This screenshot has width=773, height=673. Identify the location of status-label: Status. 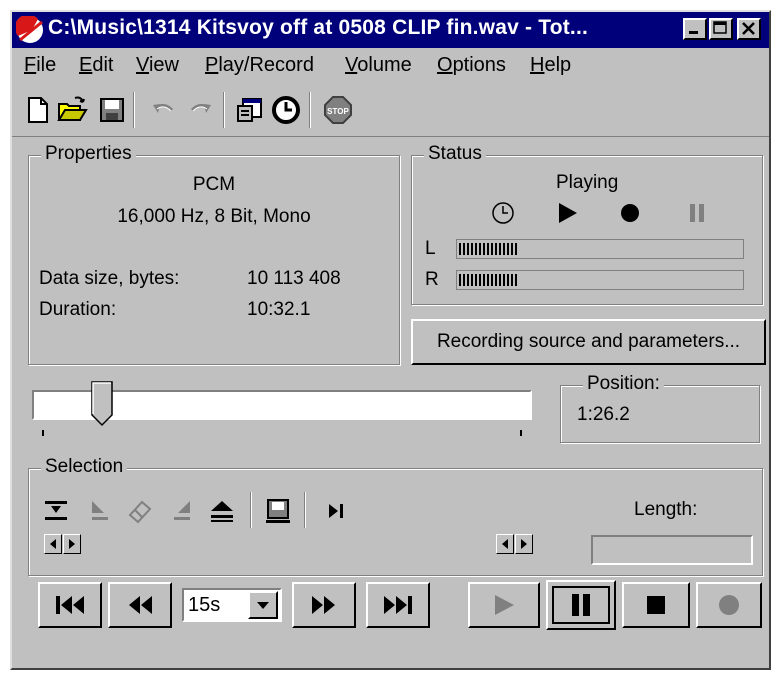
(455, 154).